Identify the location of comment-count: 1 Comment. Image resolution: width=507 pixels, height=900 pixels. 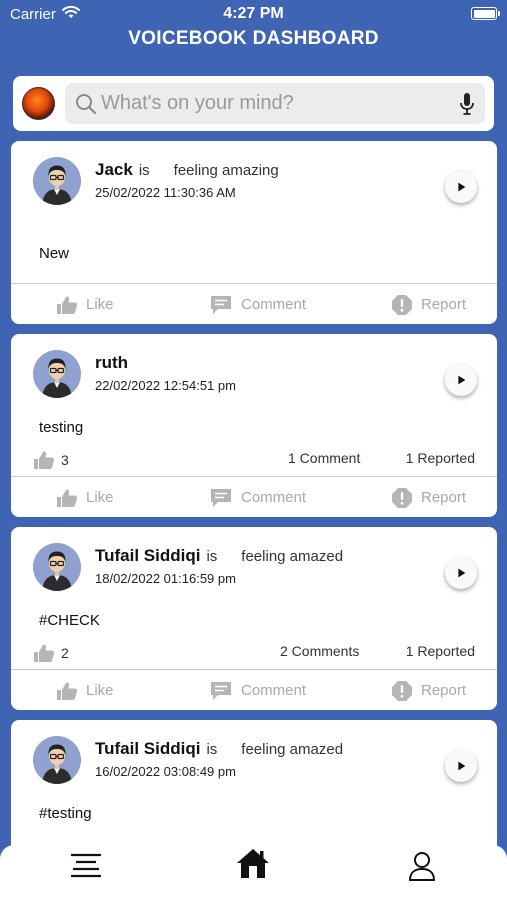
(324, 458).